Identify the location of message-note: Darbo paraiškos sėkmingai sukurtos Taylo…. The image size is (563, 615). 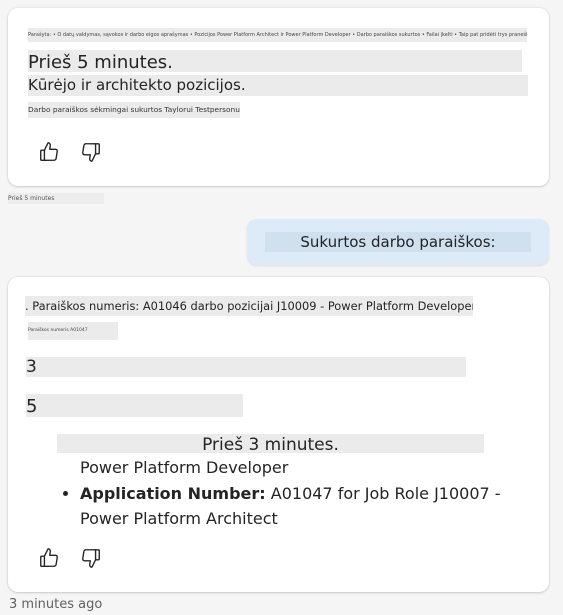
(134, 110).